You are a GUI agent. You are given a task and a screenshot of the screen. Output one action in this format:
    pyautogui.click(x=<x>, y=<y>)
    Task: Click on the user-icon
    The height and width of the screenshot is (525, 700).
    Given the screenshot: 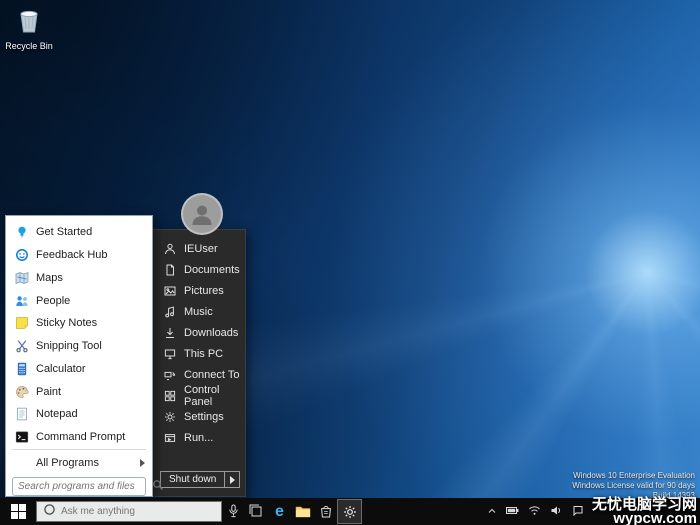 What is the action you would take?
    pyautogui.click(x=169, y=248)
    